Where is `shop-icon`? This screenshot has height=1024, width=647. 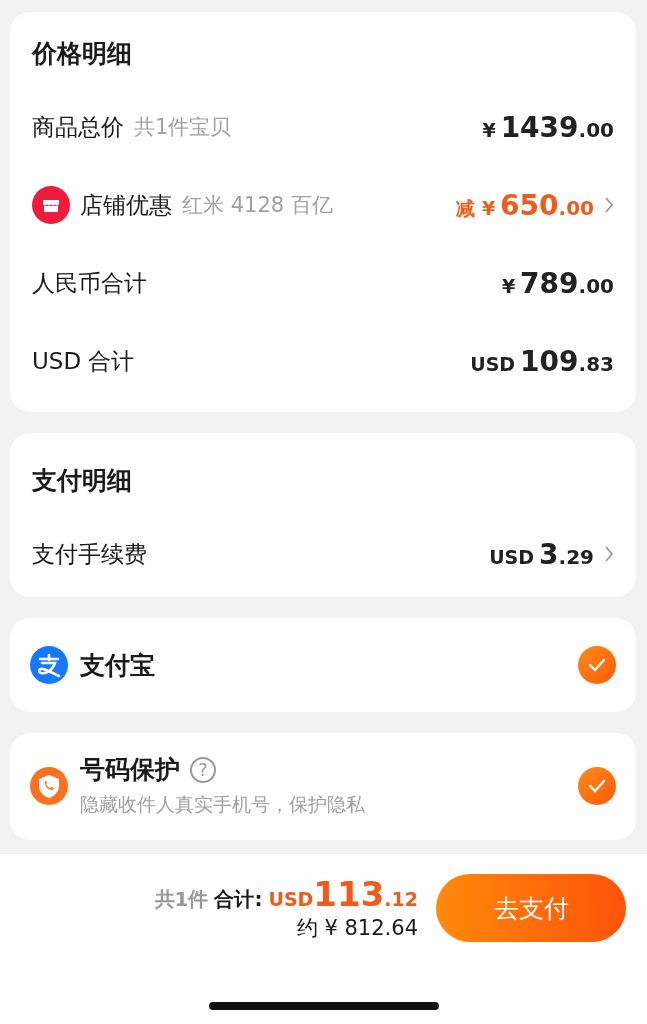
shop-icon is located at coordinates (51, 205).